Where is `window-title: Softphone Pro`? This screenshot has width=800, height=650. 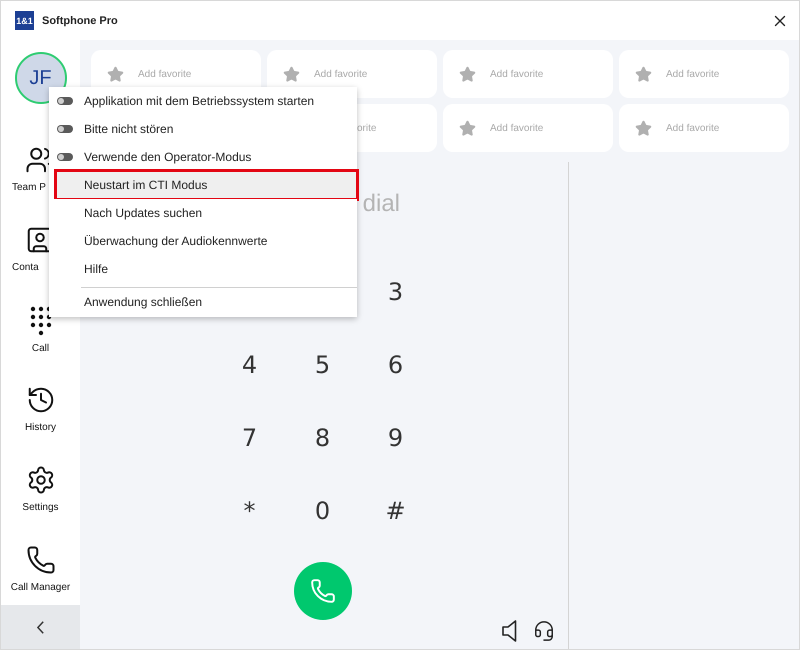 window-title: Softphone Pro is located at coordinates (80, 20).